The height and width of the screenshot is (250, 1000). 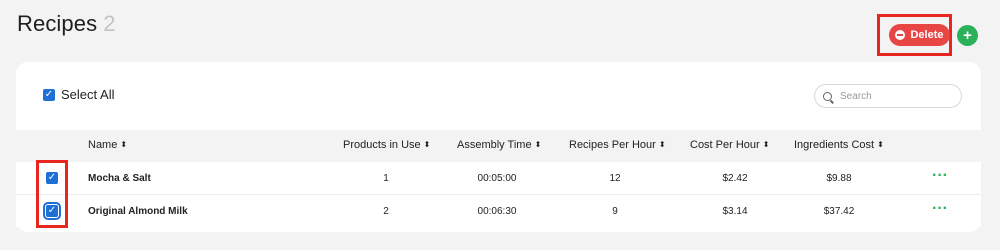 I want to click on column-header-cph: Cost Per Hour ⬍, so click(x=729, y=145).